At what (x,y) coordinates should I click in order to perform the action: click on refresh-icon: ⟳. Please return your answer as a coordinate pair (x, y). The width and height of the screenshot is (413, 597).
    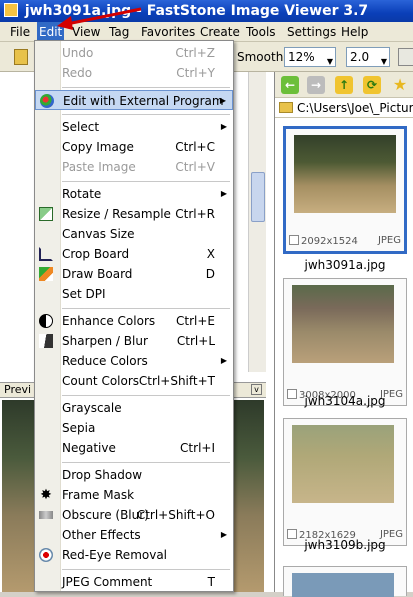
    Looking at the image, I should click on (372, 85).